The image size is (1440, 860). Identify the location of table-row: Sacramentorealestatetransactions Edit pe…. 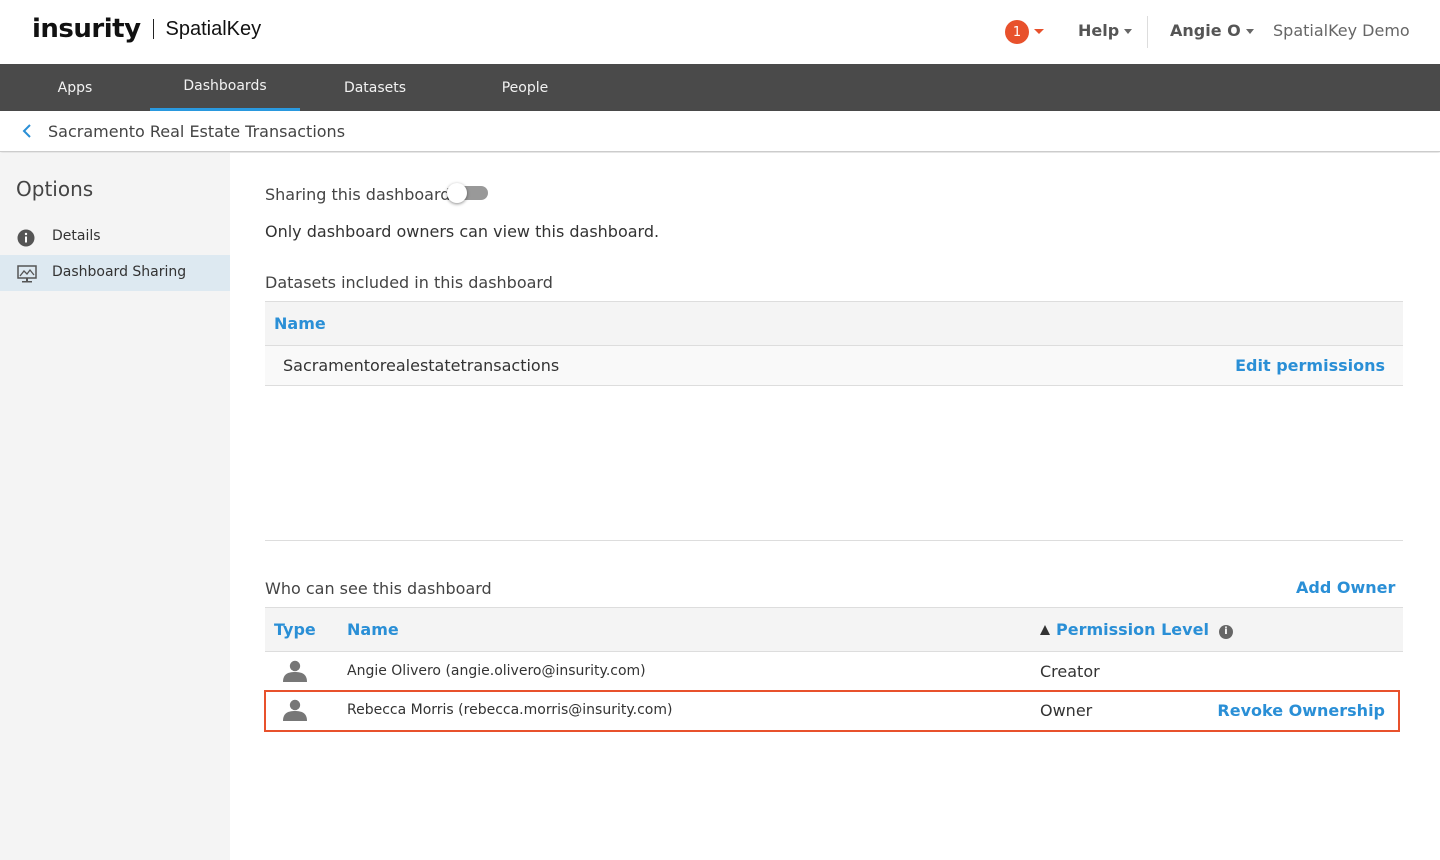
(834, 366).